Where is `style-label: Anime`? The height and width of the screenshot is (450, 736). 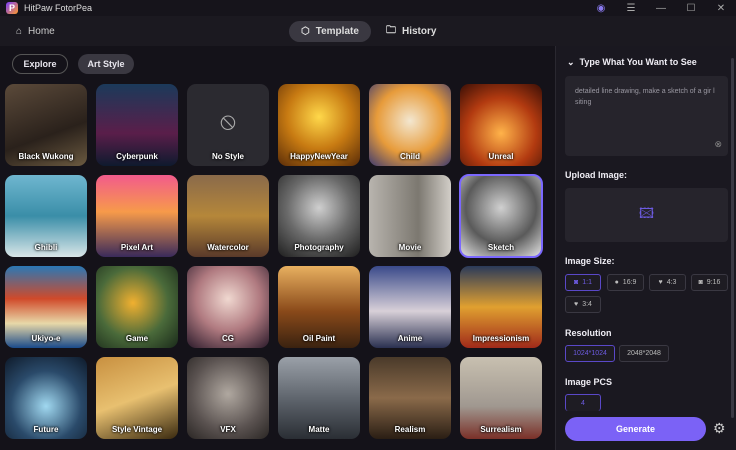 style-label: Anime is located at coordinates (410, 338).